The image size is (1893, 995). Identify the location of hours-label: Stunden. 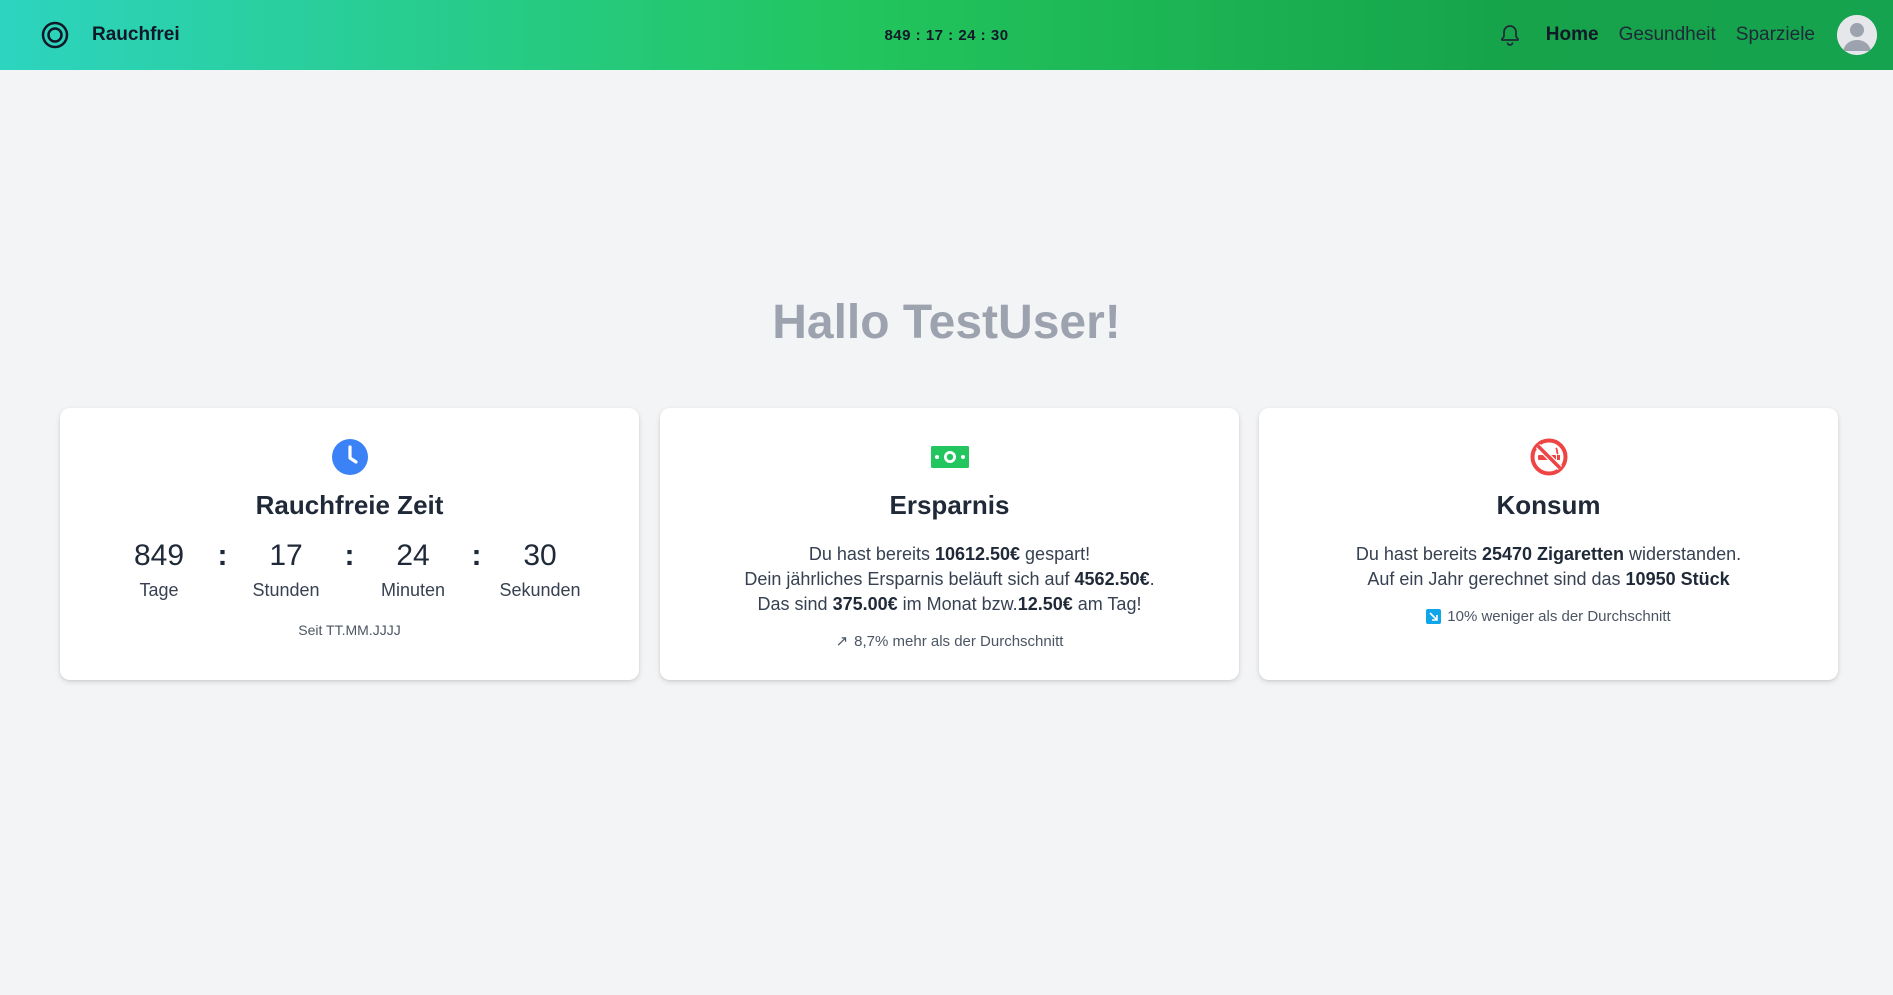
(286, 590).